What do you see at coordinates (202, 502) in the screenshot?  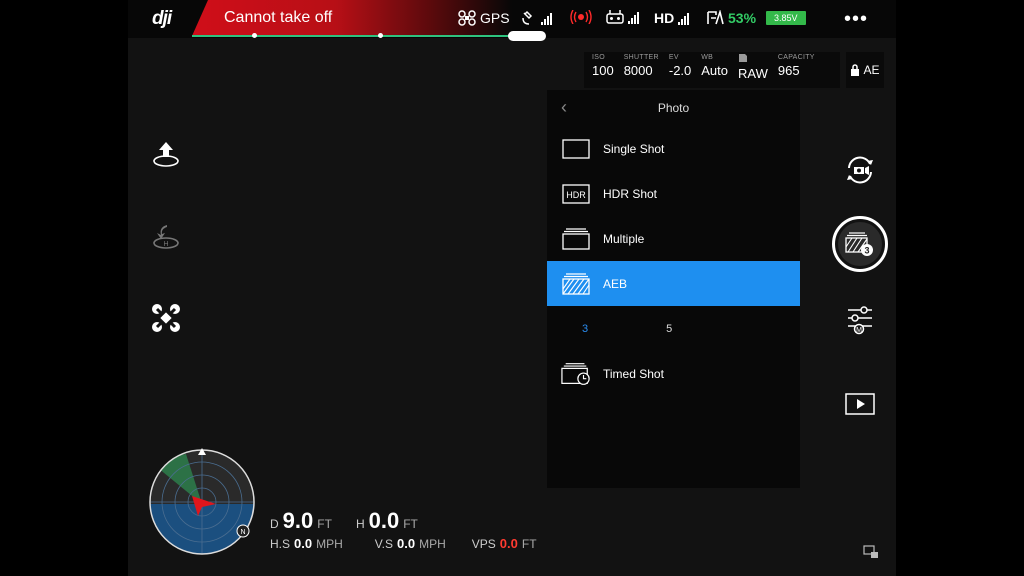 I see `attitude-radar: N` at bounding box center [202, 502].